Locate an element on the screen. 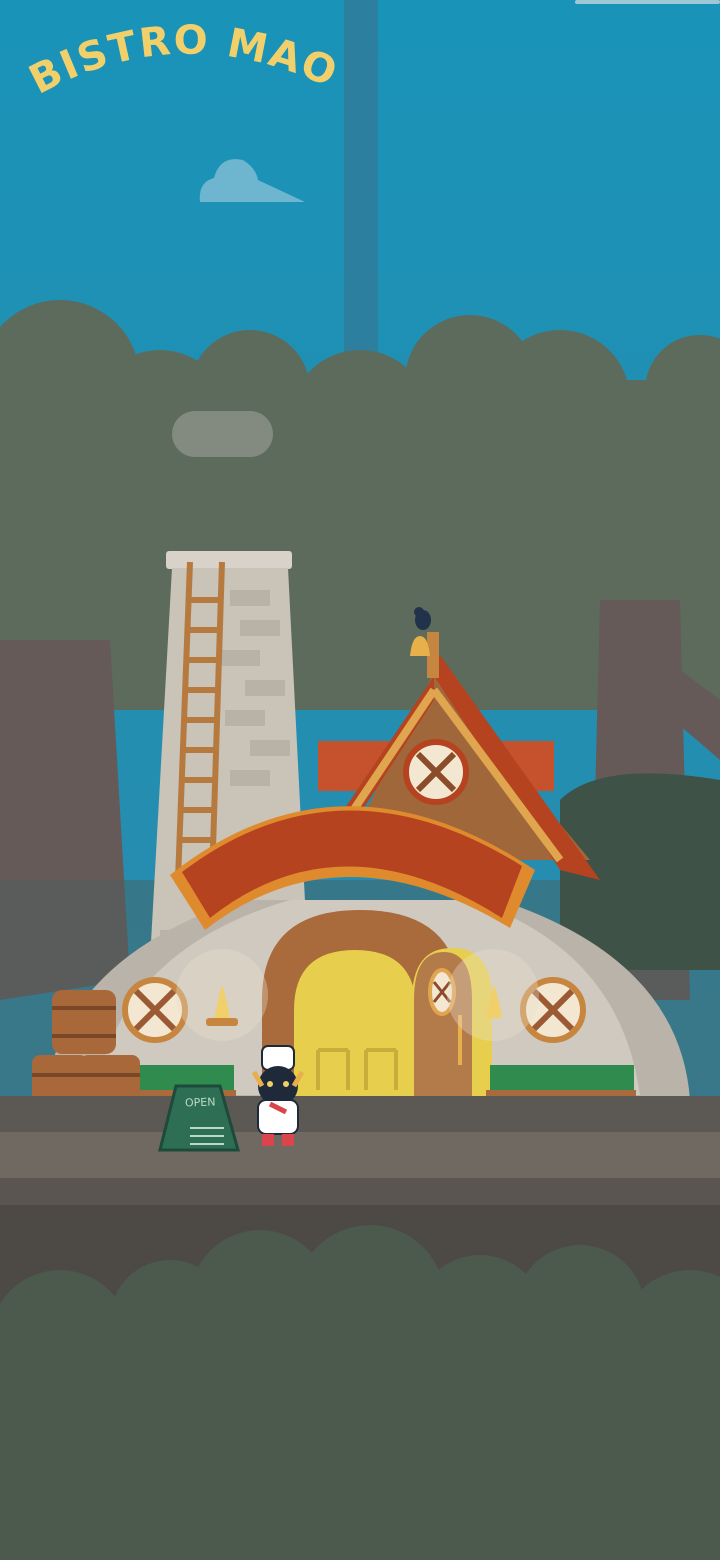  sign-lettering: BISTRO MAOH is located at coordinates (172, 52).